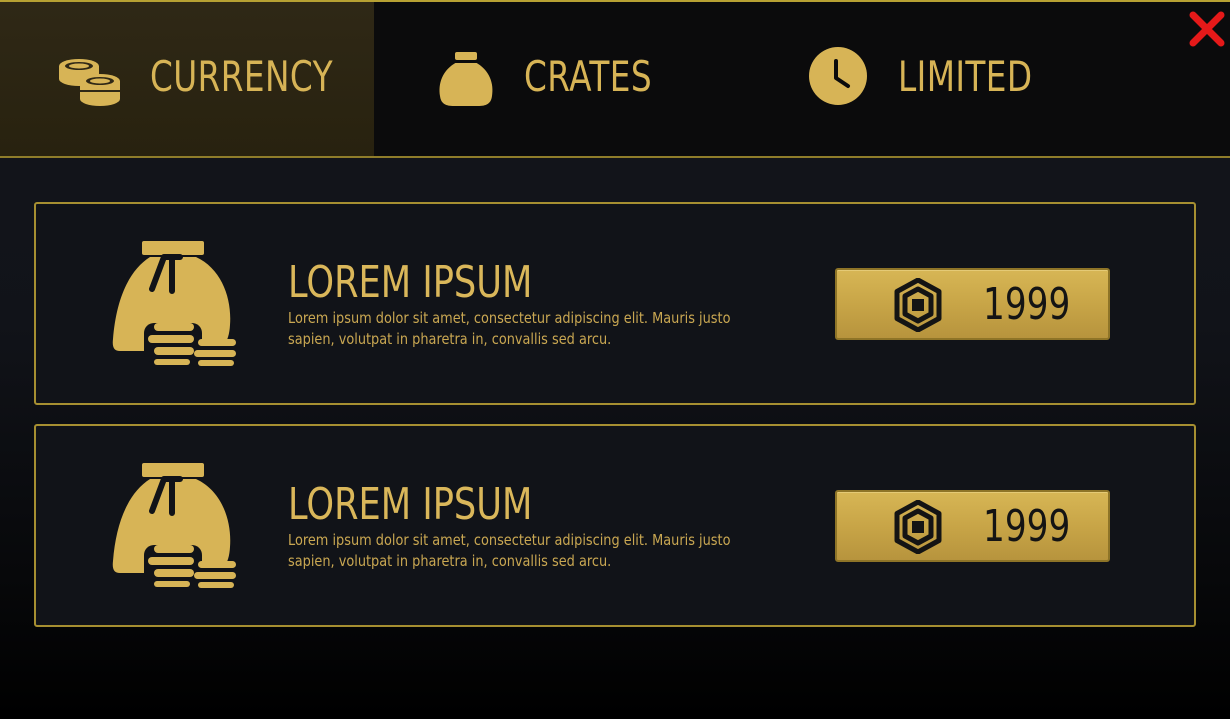 The width and height of the screenshot is (1230, 719). Describe the element at coordinates (466, 79) in the screenshot. I see `money-bag-icon` at that location.